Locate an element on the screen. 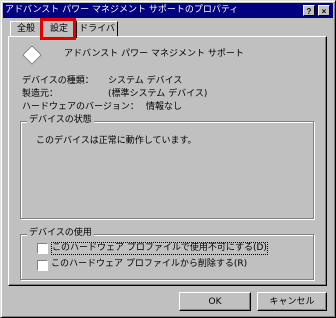 The width and height of the screenshot is (336, 318). cancel-button: キャンセル is located at coordinates (292, 301).